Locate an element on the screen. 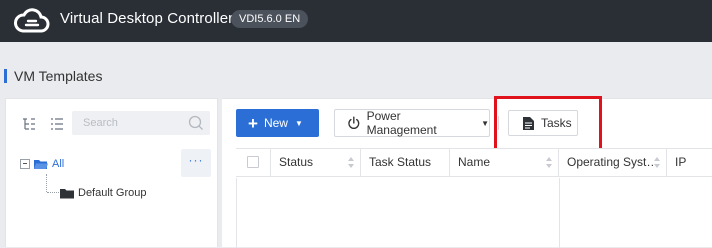 The image size is (712, 248). tree-expand-icon is located at coordinates (29, 124).